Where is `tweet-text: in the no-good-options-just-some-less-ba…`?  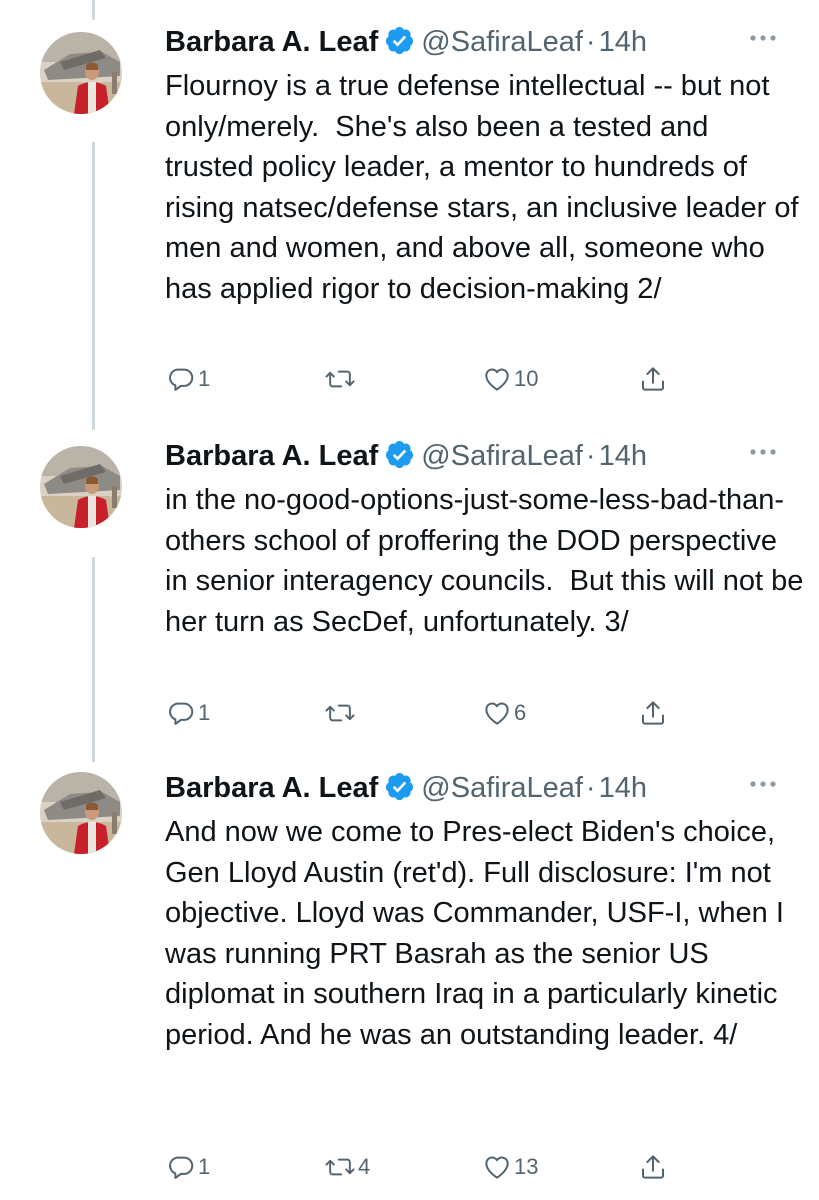
tweet-text: in the no-good-options-just-some-less-ba… is located at coordinates (488, 561).